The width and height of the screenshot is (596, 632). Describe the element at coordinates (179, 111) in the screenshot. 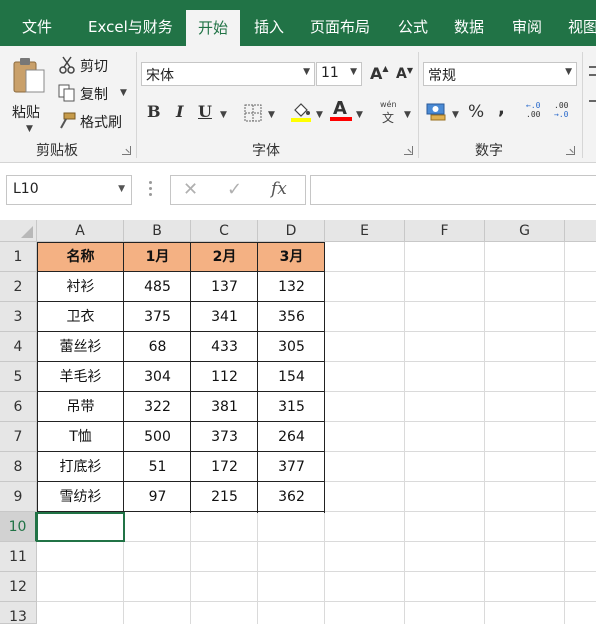

I see `italic-button: I` at that location.